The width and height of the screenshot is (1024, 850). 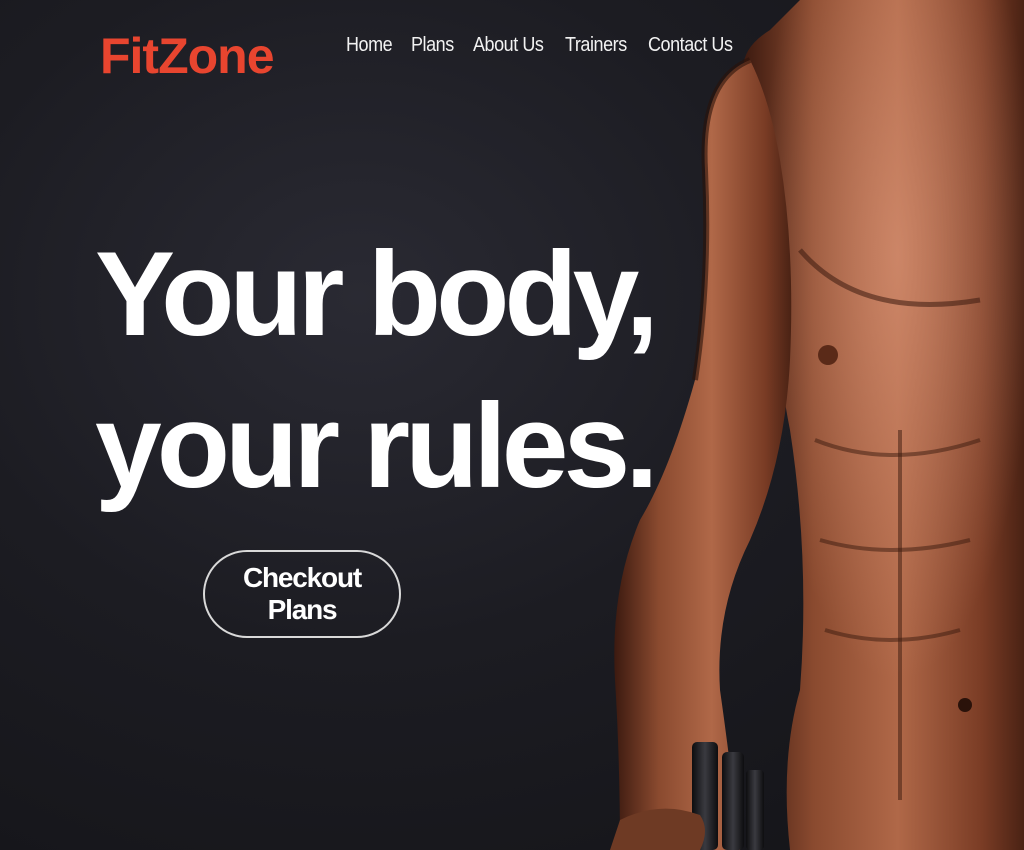 I want to click on checkout-plans-button: Checkout Plans, so click(x=302, y=594).